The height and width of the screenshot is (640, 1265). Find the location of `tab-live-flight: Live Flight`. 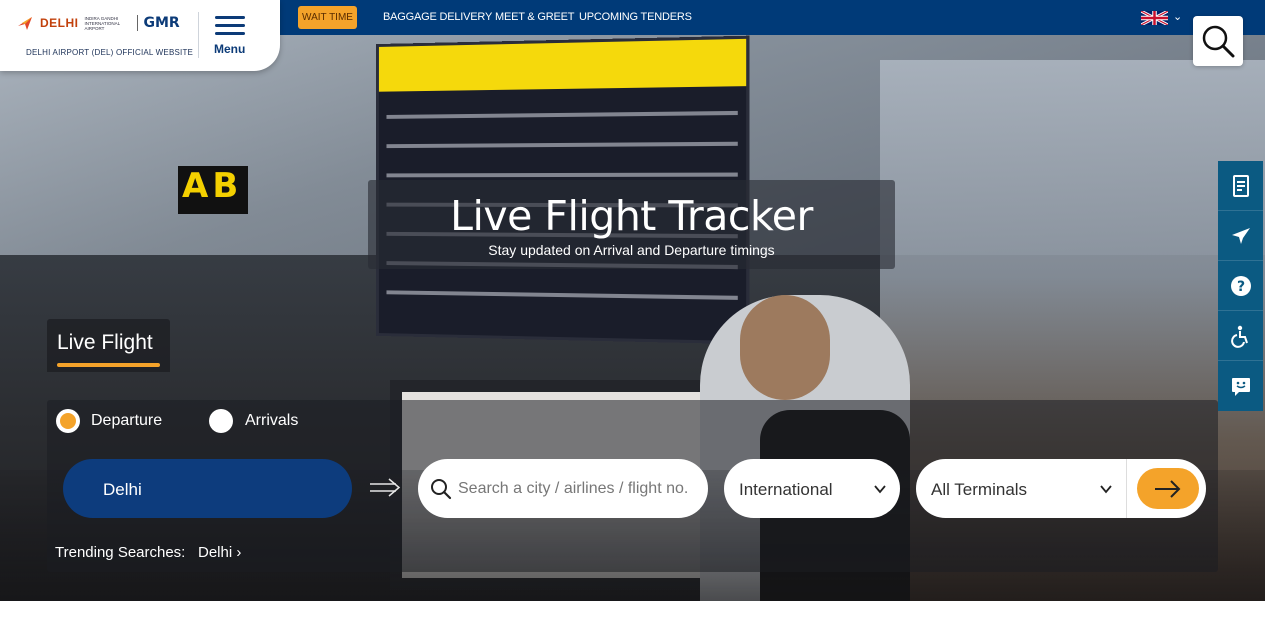

tab-live-flight: Live Flight is located at coordinates (108, 345).